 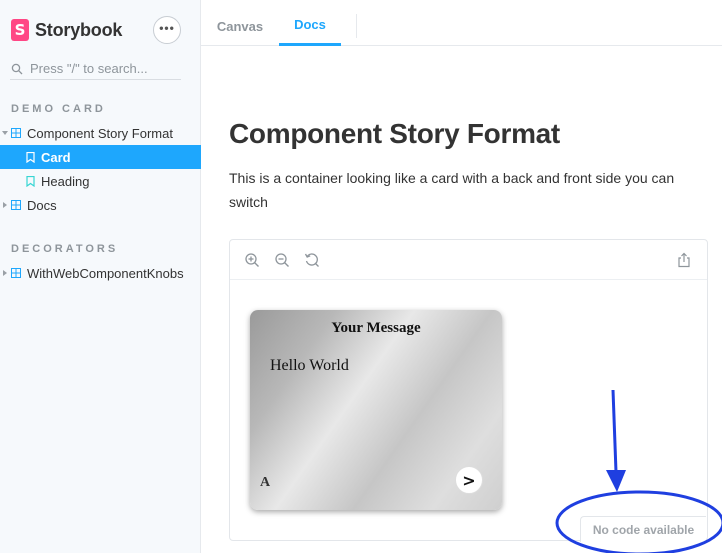 I want to click on tree-item-heading: Heading, so click(x=100, y=181).